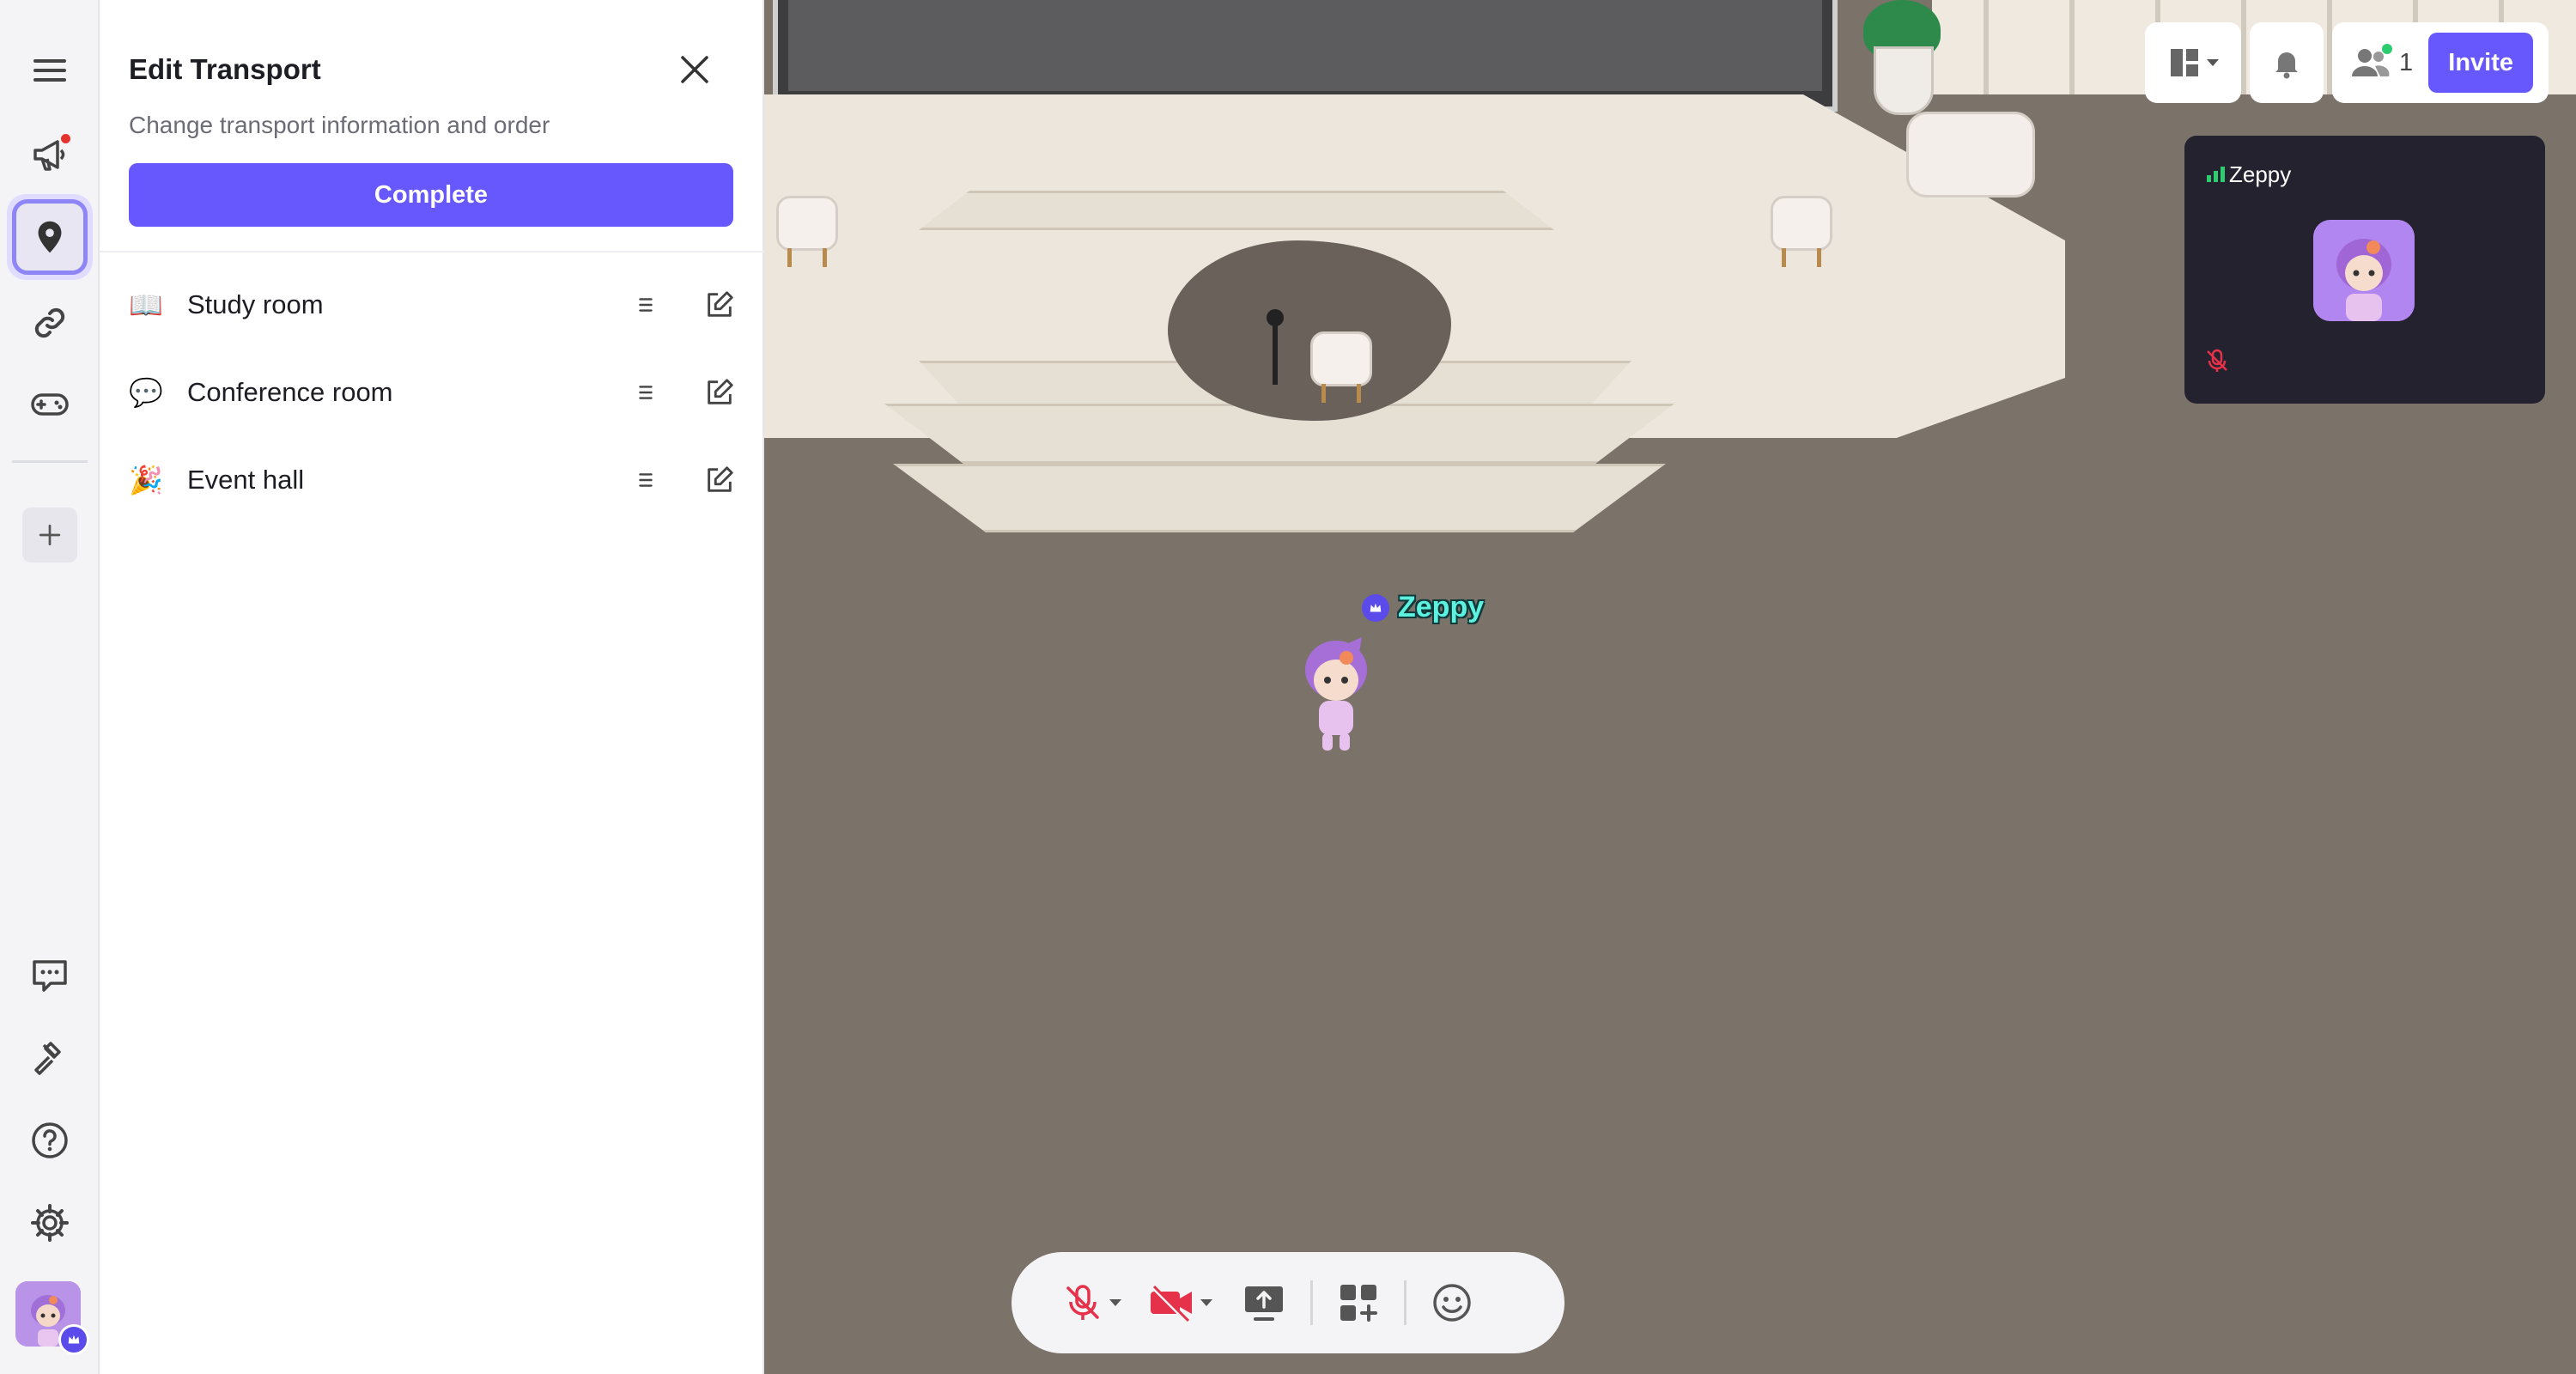 The image size is (2576, 1374). Describe the element at coordinates (2382, 62) in the screenshot. I see `participants-button: 1` at that location.